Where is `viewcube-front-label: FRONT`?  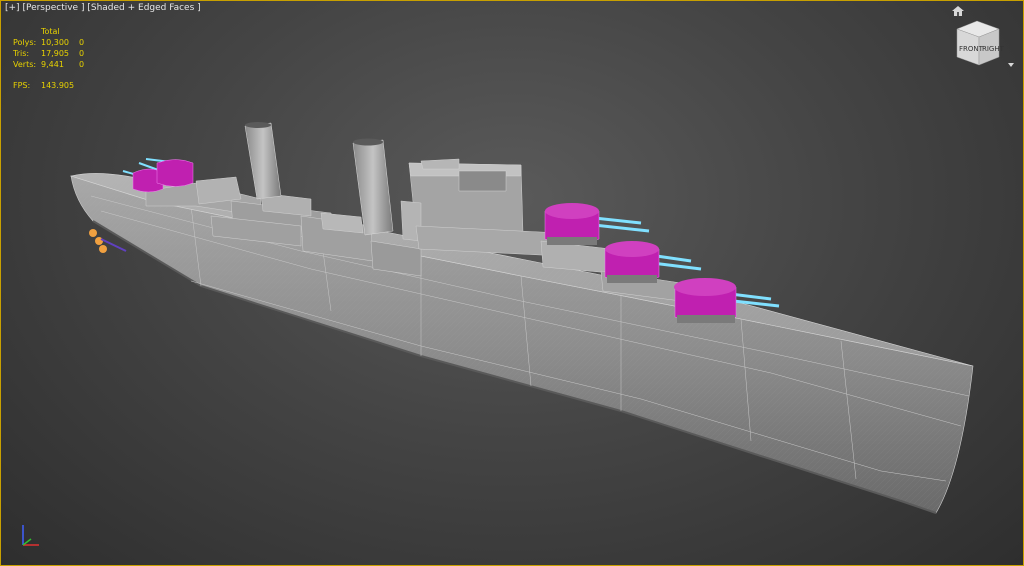
viewcube-front-label: FRONT is located at coordinates (971, 49).